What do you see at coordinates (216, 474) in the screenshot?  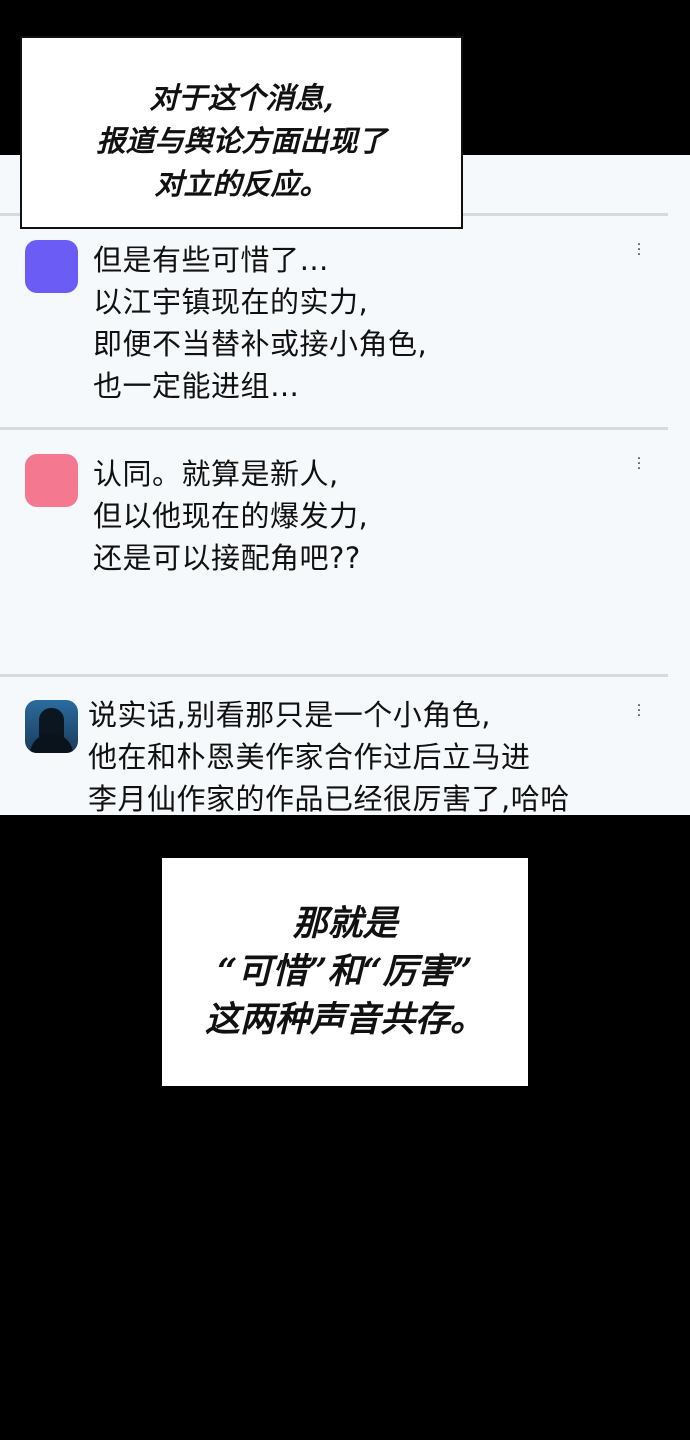 I see `comment-line: 认同。就算是新人,` at bounding box center [216, 474].